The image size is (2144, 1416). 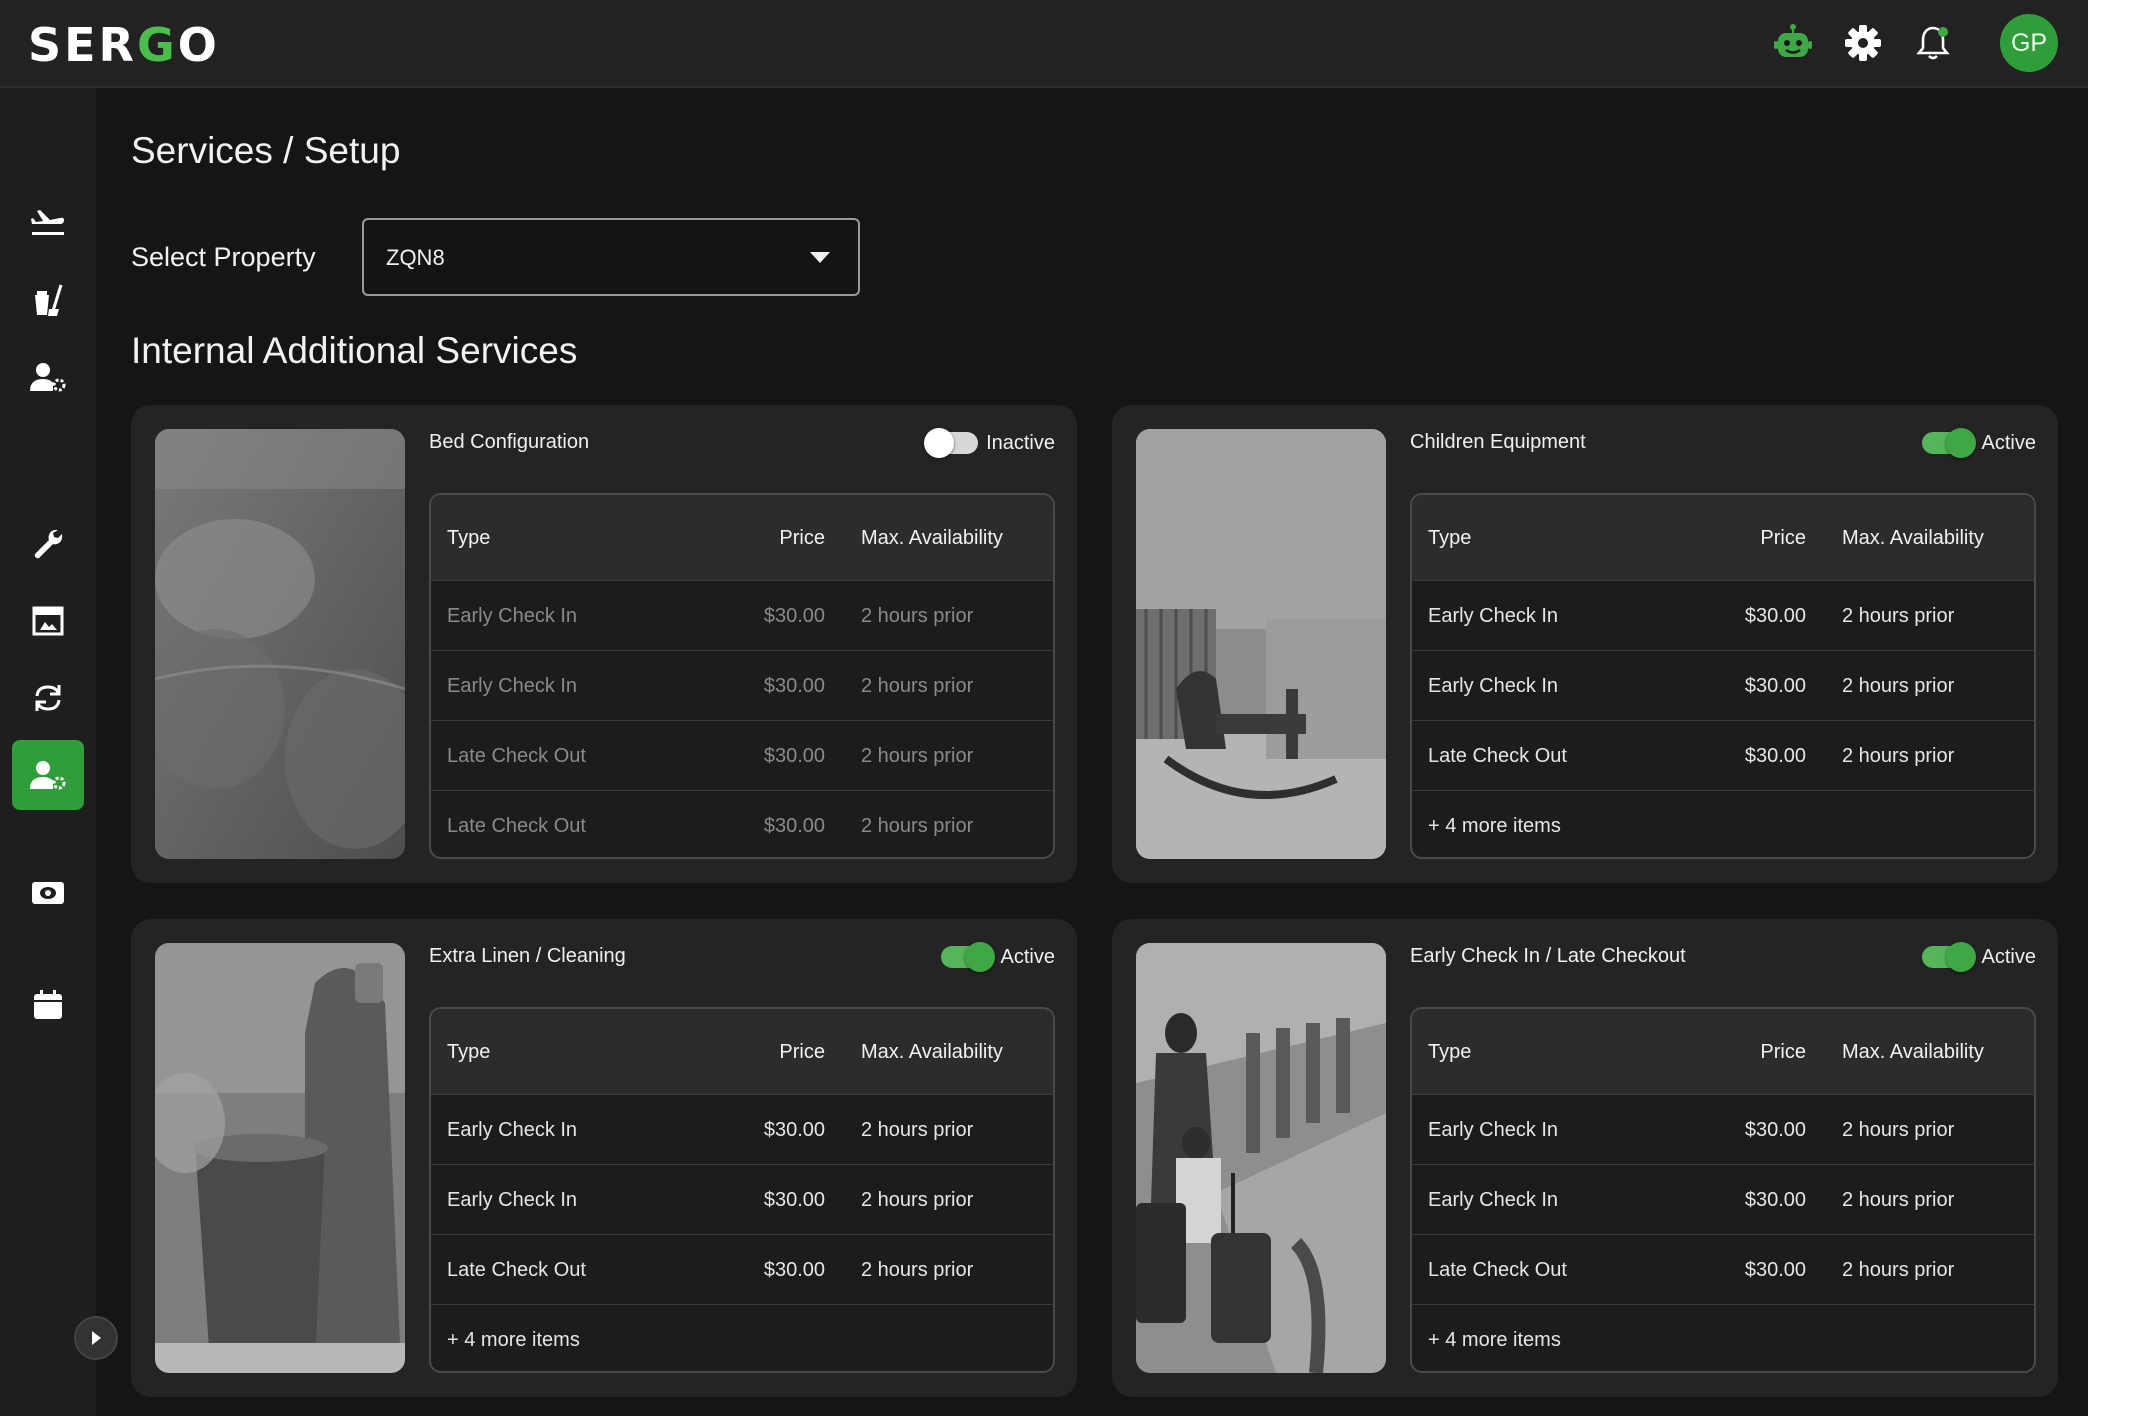 I want to click on sidebar, so click(x=48, y=752).